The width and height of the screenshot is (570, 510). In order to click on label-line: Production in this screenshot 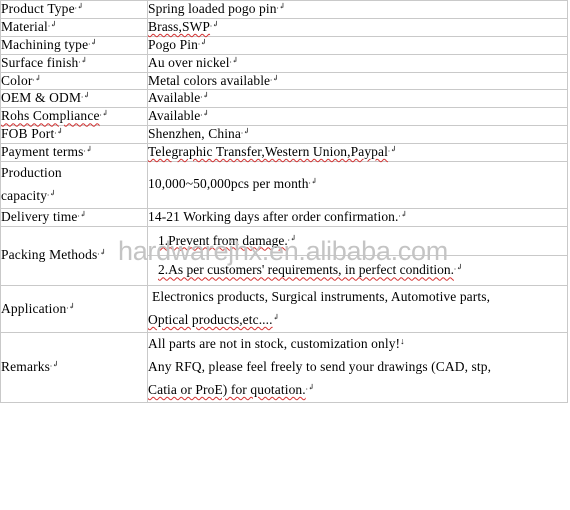, I will do `click(31, 172)`.